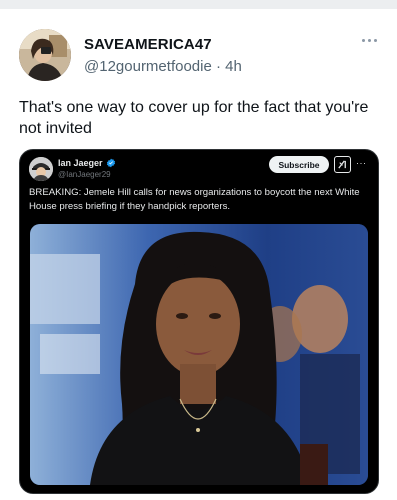  I want to click on author-meta: @12gourmetfoodie · 4h, so click(163, 66).